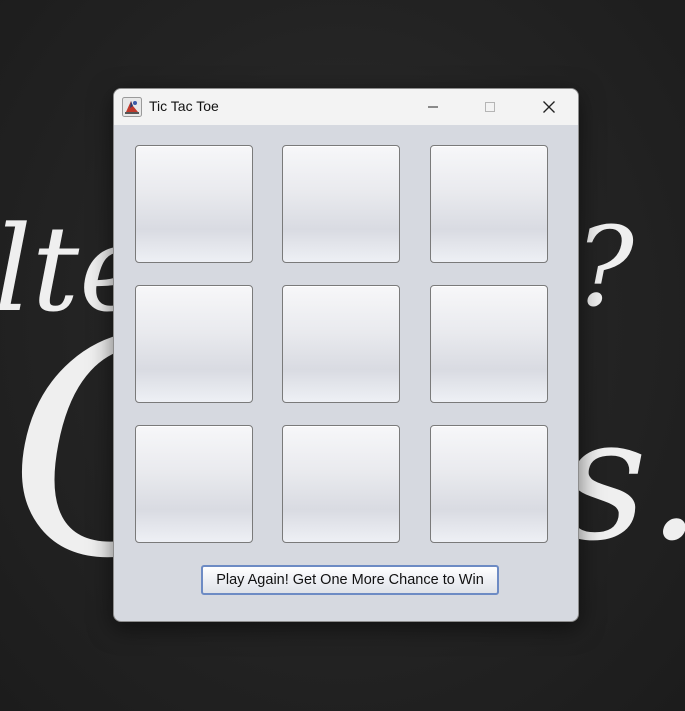 This screenshot has height=711, width=685. I want to click on board-cell-r3-c2, so click(341, 484).